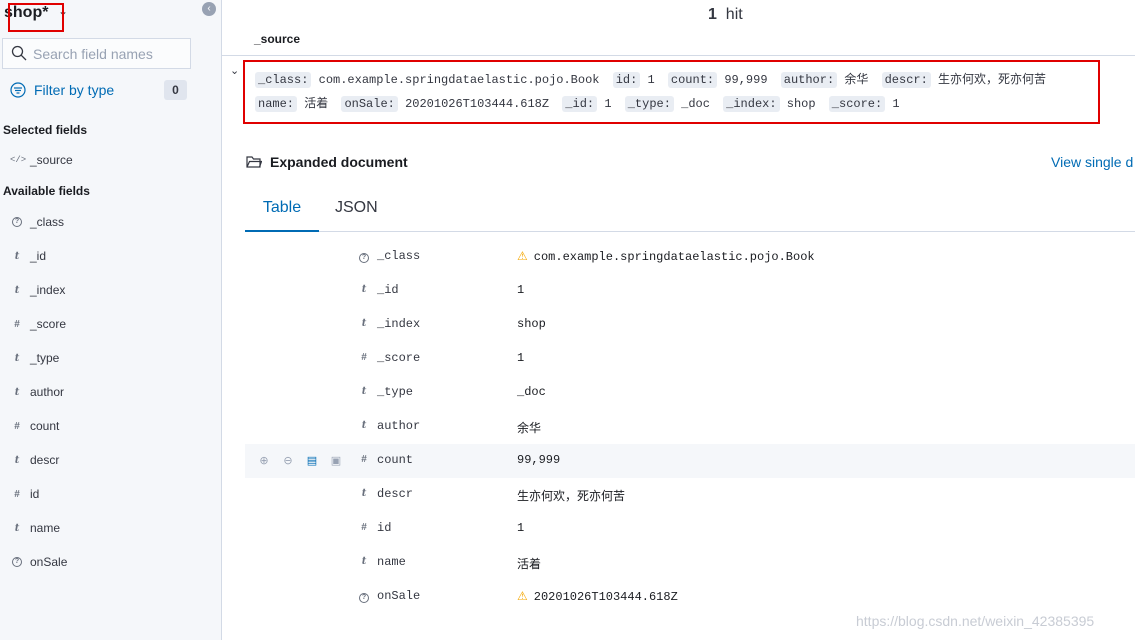 The width and height of the screenshot is (1135, 640). What do you see at coordinates (399, 358) in the screenshot?
I see `field-key: _score` at bounding box center [399, 358].